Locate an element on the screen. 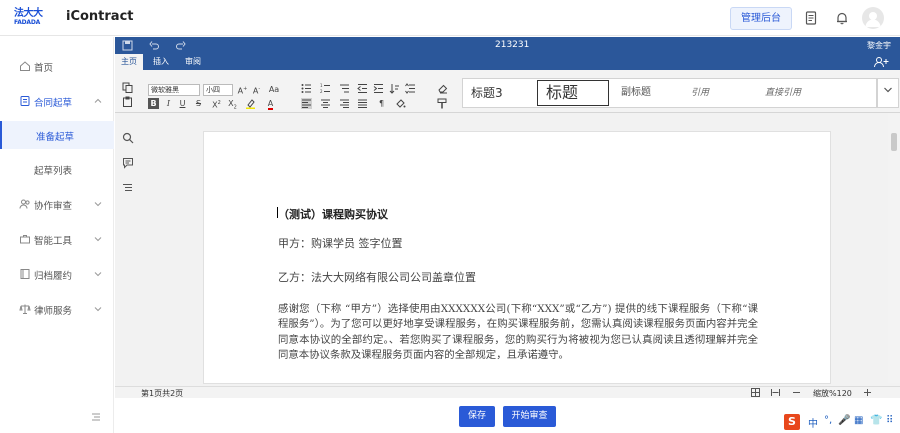 The height and width of the screenshot is (433, 900). vertical-scrollbar is located at coordinates (894, 248).